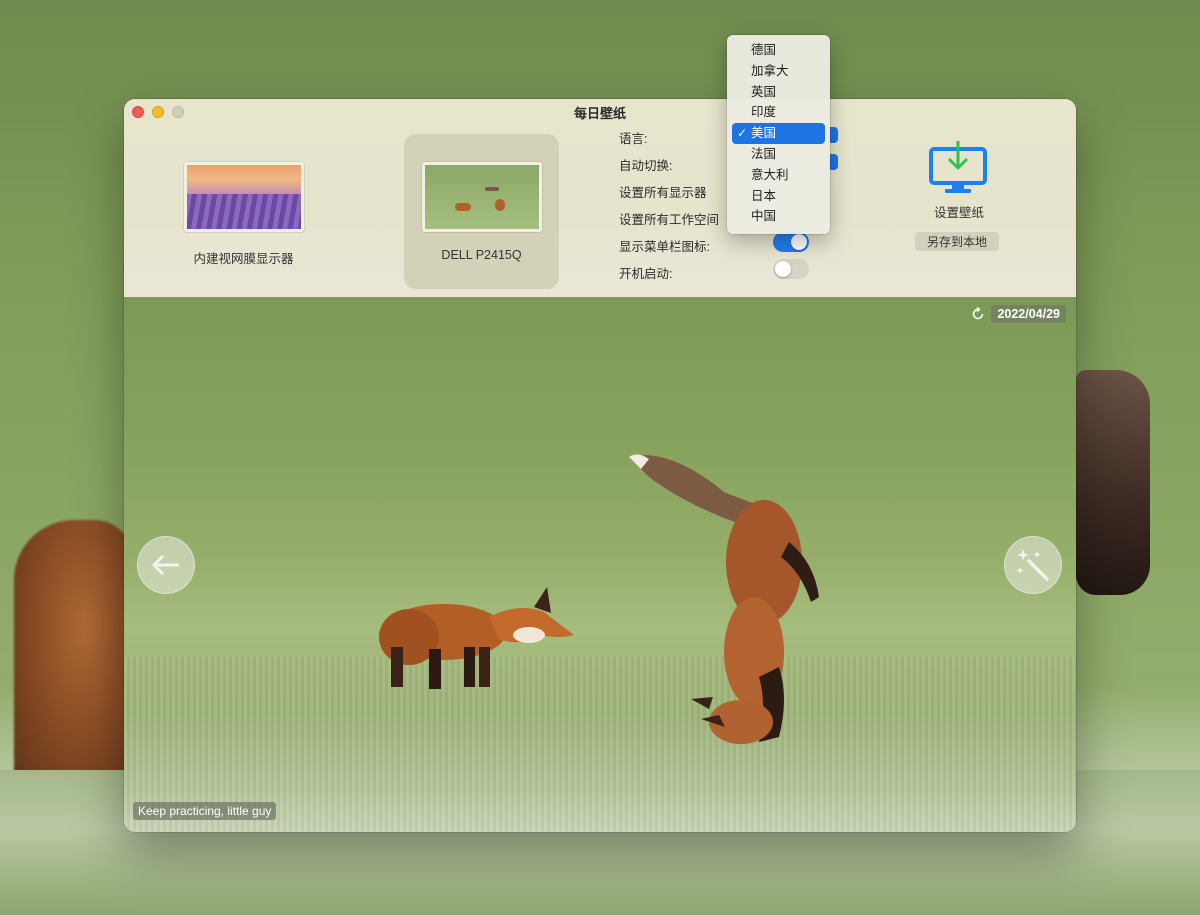  I want to click on background-fox-left, so click(74, 655).